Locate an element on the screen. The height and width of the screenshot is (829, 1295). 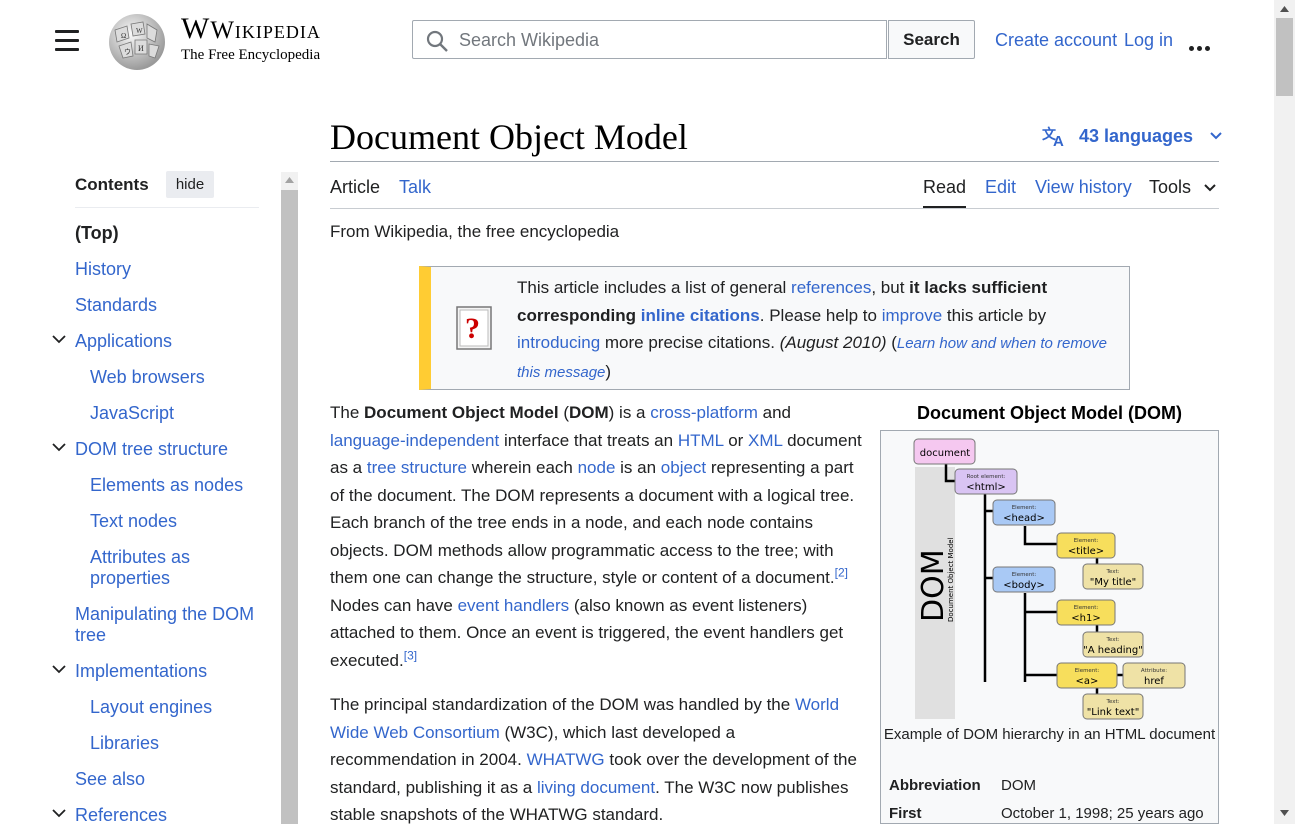
node-link: node is located at coordinates (597, 467).